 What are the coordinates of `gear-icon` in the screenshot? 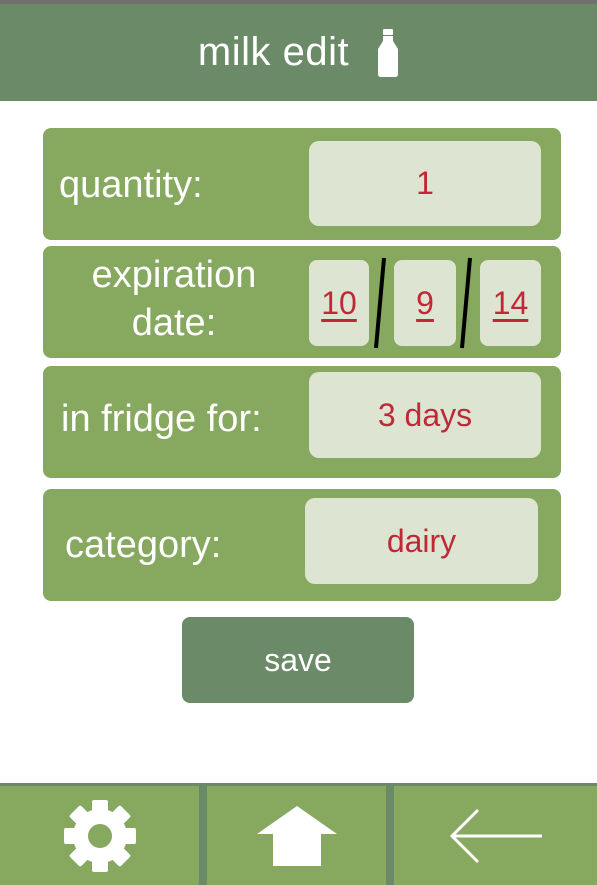 It's located at (99, 835).